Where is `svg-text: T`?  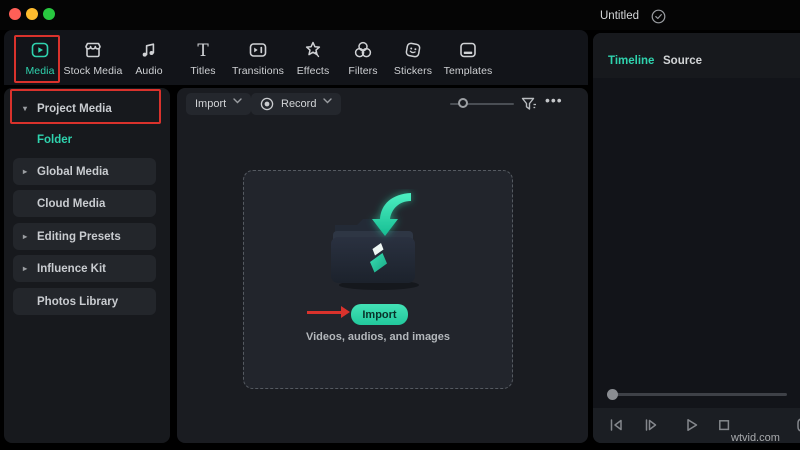 svg-text: T is located at coordinates (203, 51).